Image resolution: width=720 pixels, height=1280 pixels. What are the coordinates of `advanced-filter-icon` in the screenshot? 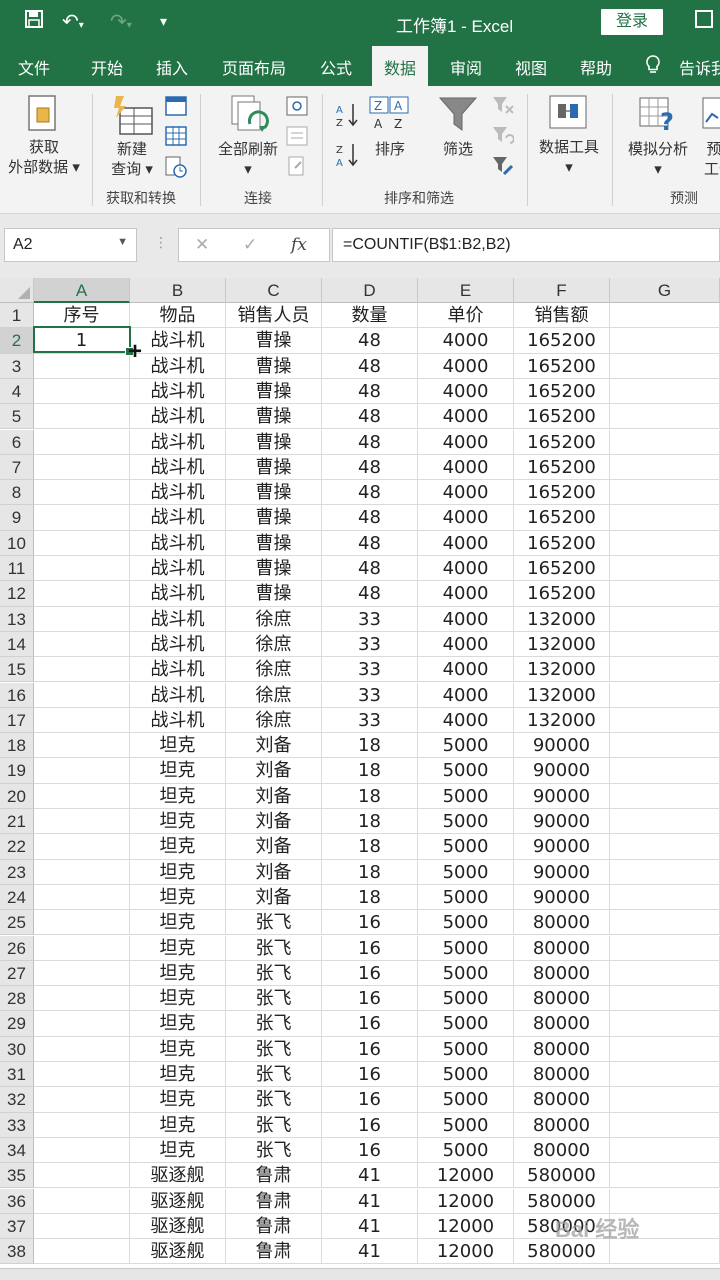 It's located at (503, 169).